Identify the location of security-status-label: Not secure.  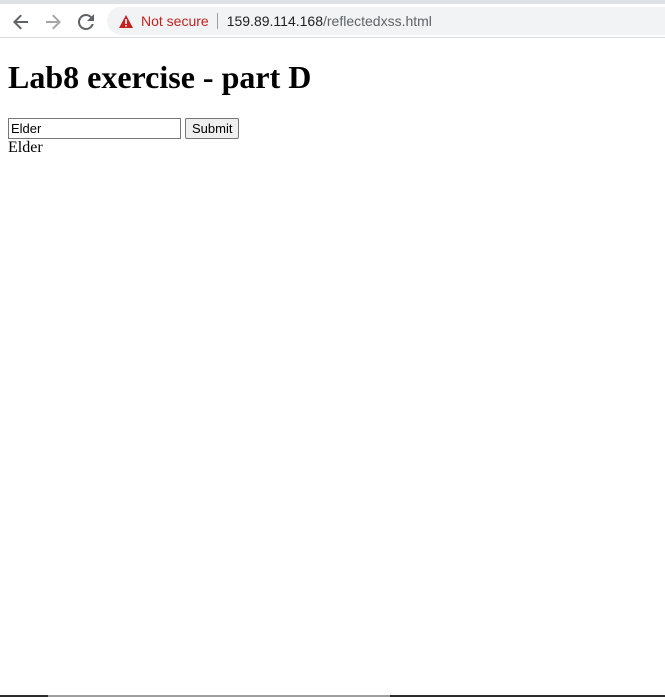
(175, 21).